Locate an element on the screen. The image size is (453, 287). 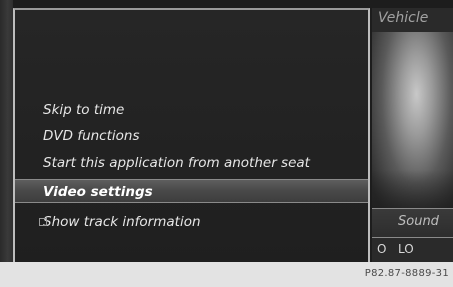
video-preview-image is located at coordinates (412, 121).